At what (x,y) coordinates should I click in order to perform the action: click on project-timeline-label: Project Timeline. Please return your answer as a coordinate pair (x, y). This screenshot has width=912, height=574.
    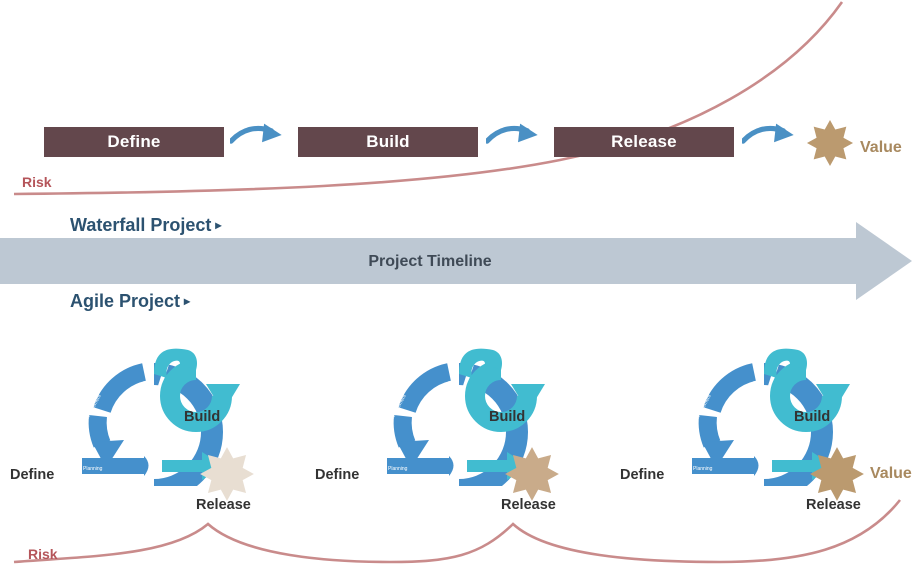
    Looking at the image, I should click on (430, 261).